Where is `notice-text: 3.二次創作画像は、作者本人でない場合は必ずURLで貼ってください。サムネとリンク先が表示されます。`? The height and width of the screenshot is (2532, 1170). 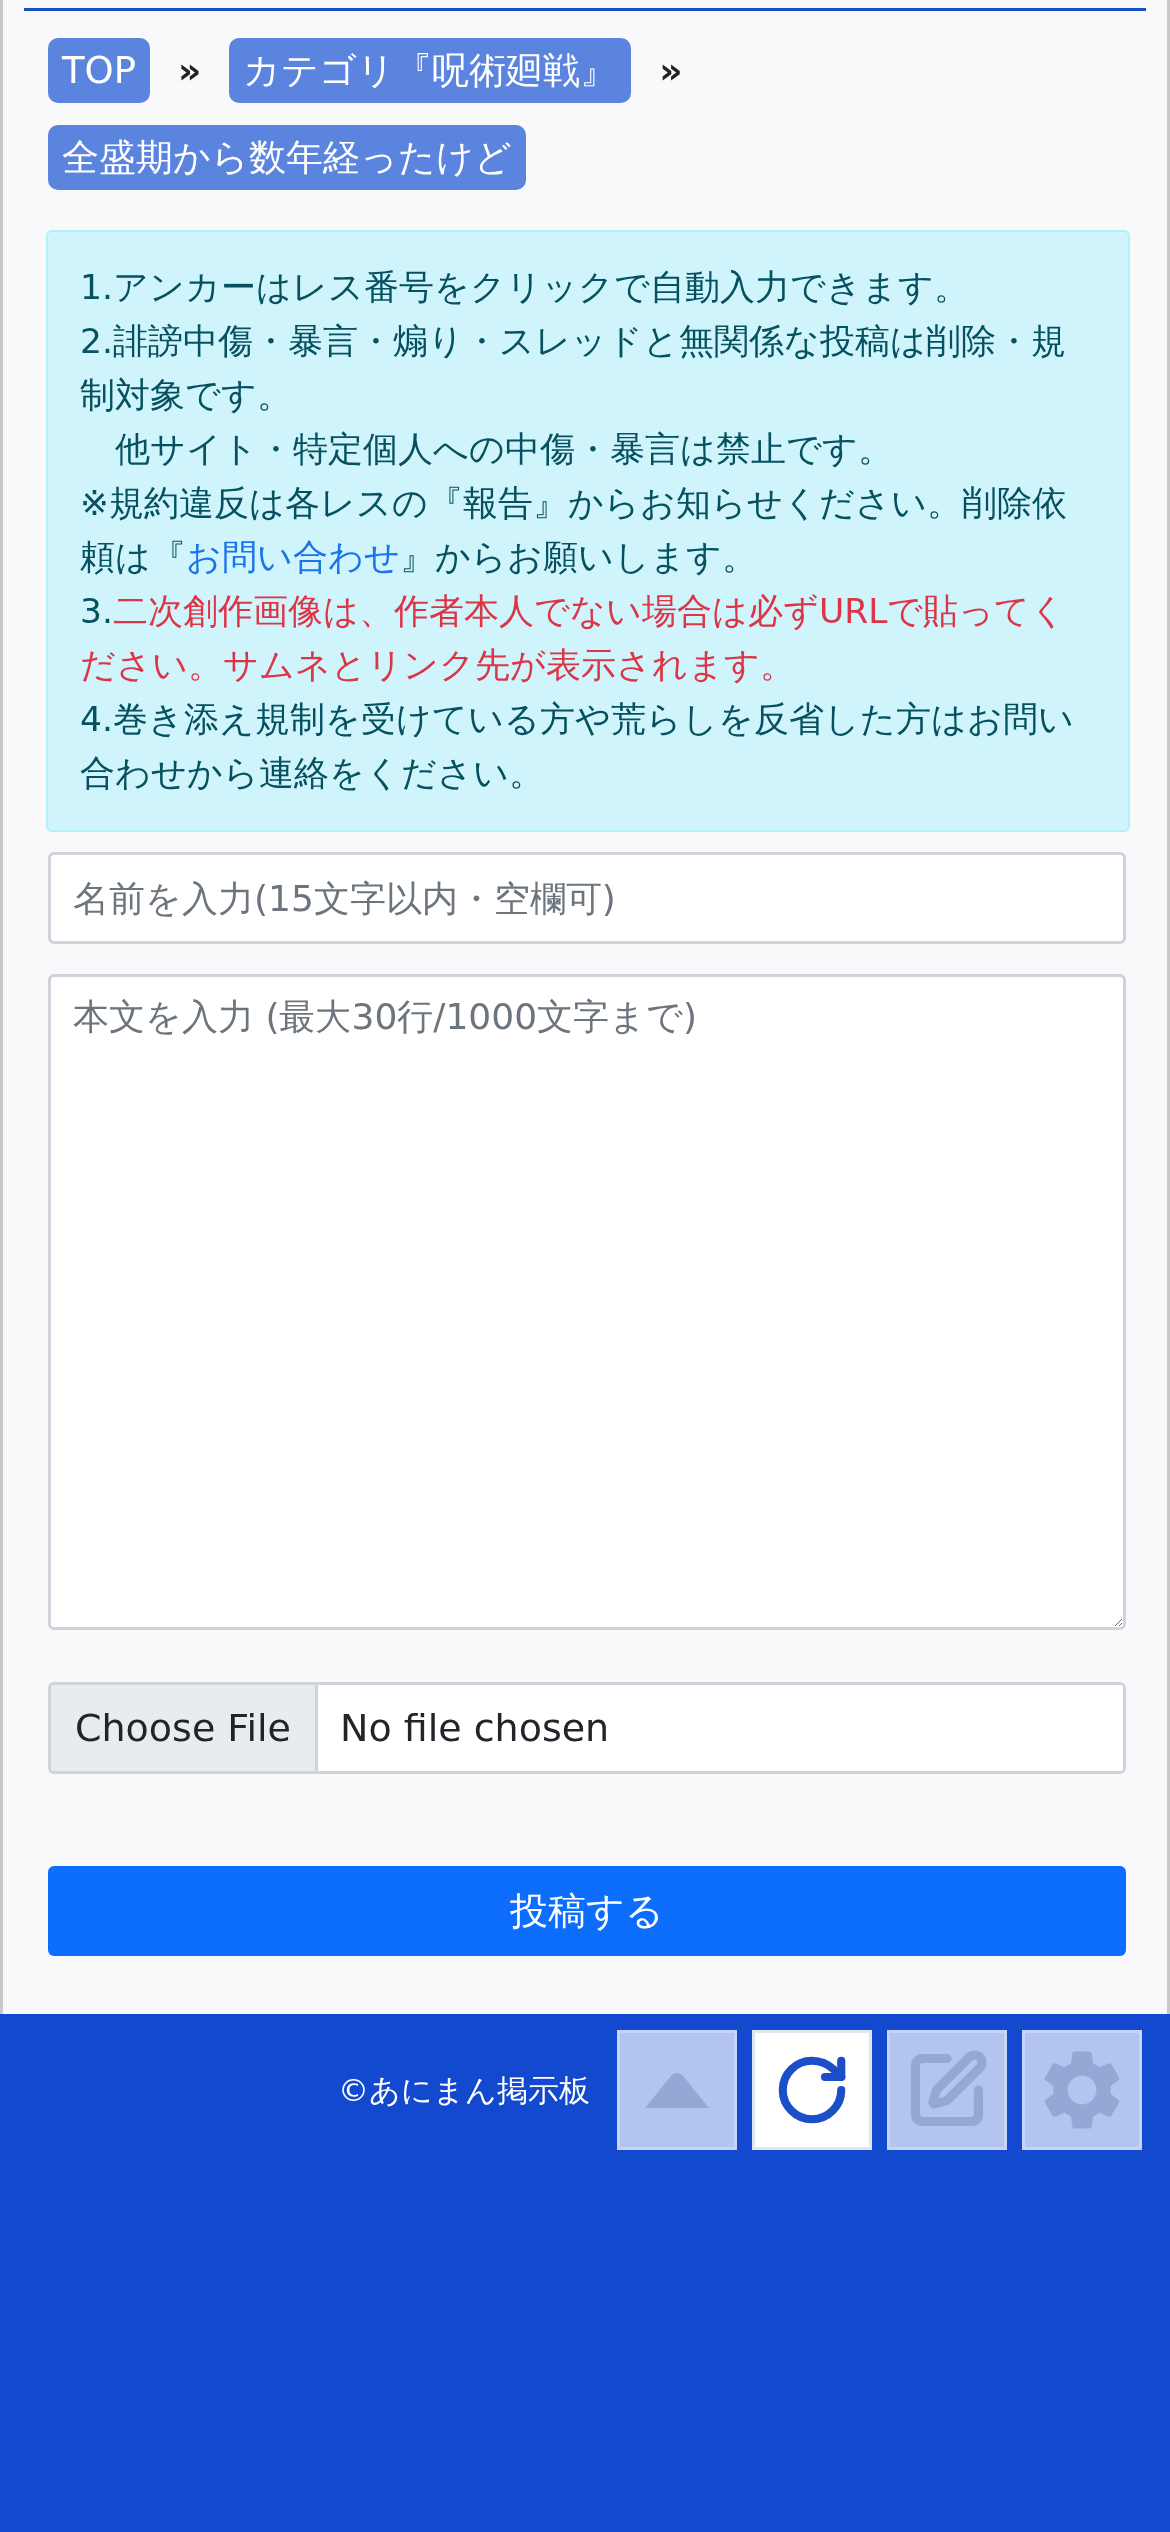 notice-text: 3.二次創作画像は、作者本人でない場合は必ずURLで貼ってください。サムネとリンク先が表示されます。 is located at coordinates (574, 638).